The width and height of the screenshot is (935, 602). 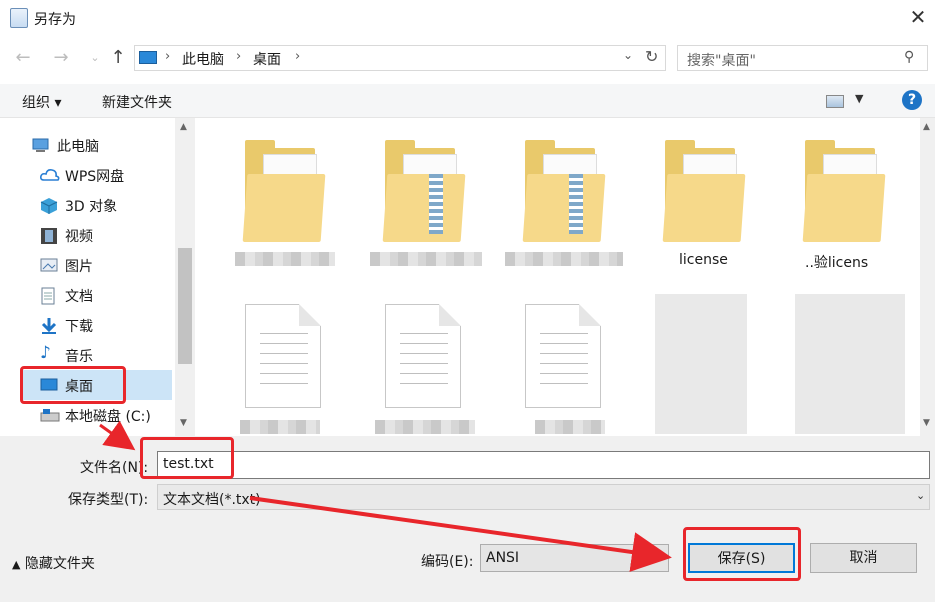 What do you see at coordinates (447, 562) in the screenshot?
I see `encoding-label: 编码(E):` at bounding box center [447, 562].